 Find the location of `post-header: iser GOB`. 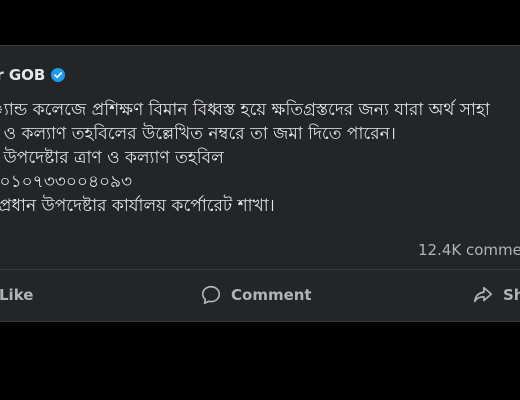

post-header: iser GOB is located at coordinates (33, 75).